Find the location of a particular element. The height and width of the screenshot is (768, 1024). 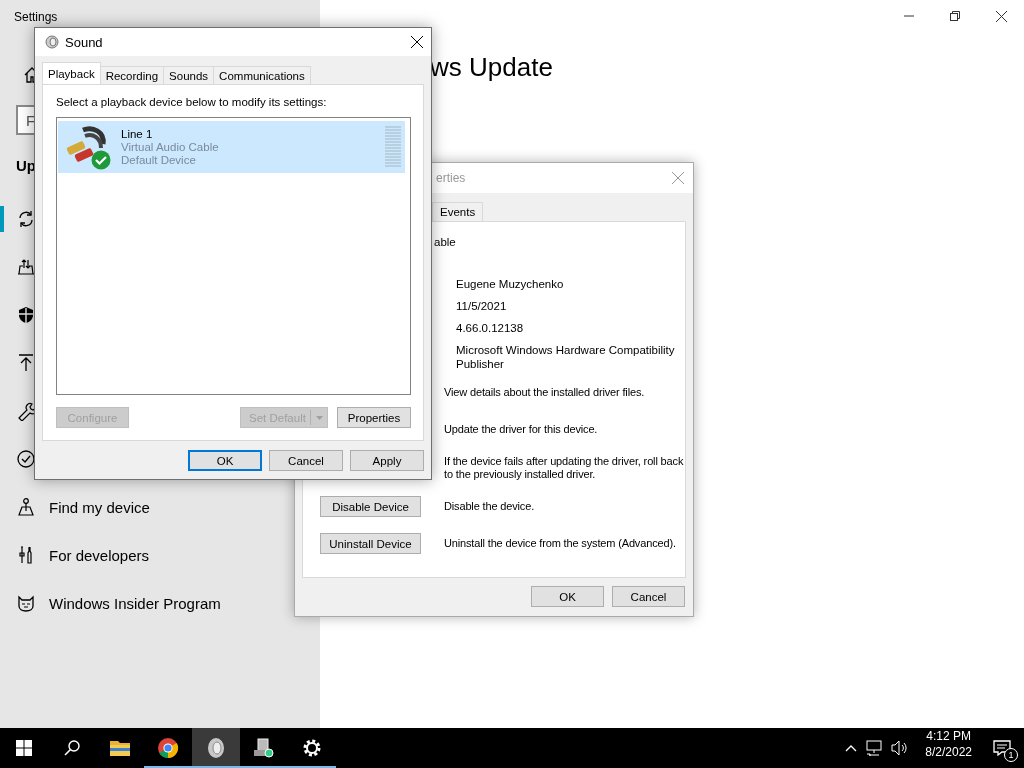

notification-count: 1 is located at coordinates (1011, 755).